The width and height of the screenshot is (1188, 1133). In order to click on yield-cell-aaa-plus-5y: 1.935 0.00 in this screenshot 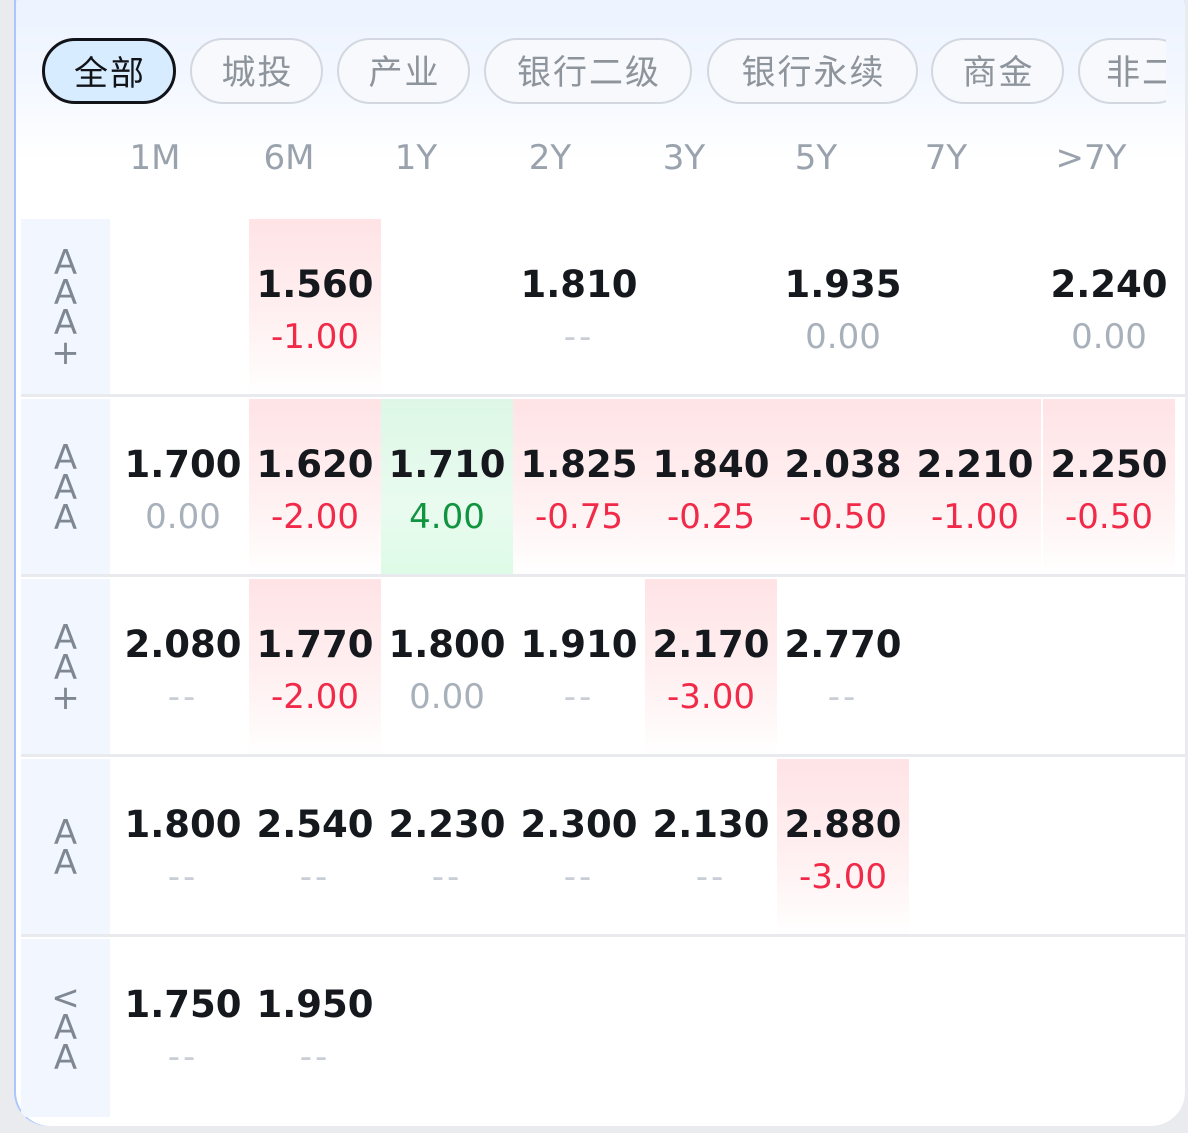, I will do `click(843, 308)`.